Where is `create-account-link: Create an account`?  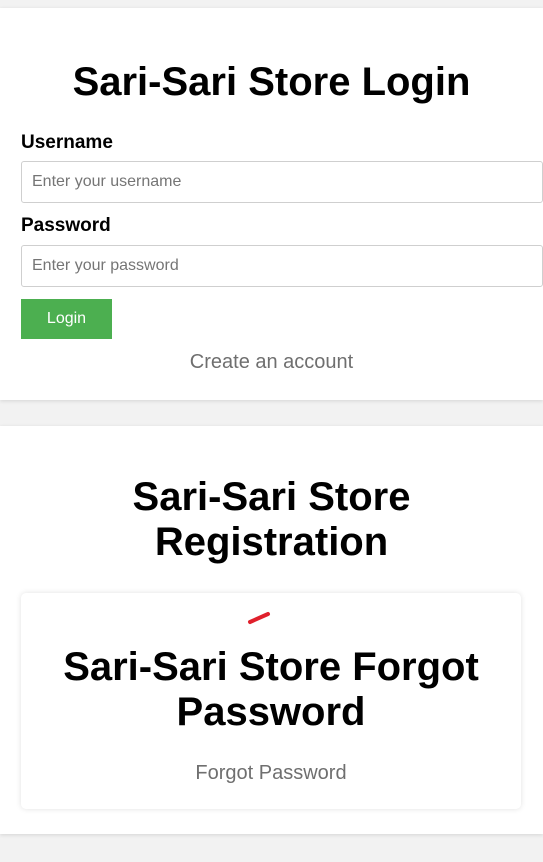 create-account-link: Create an account is located at coordinates (271, 362).